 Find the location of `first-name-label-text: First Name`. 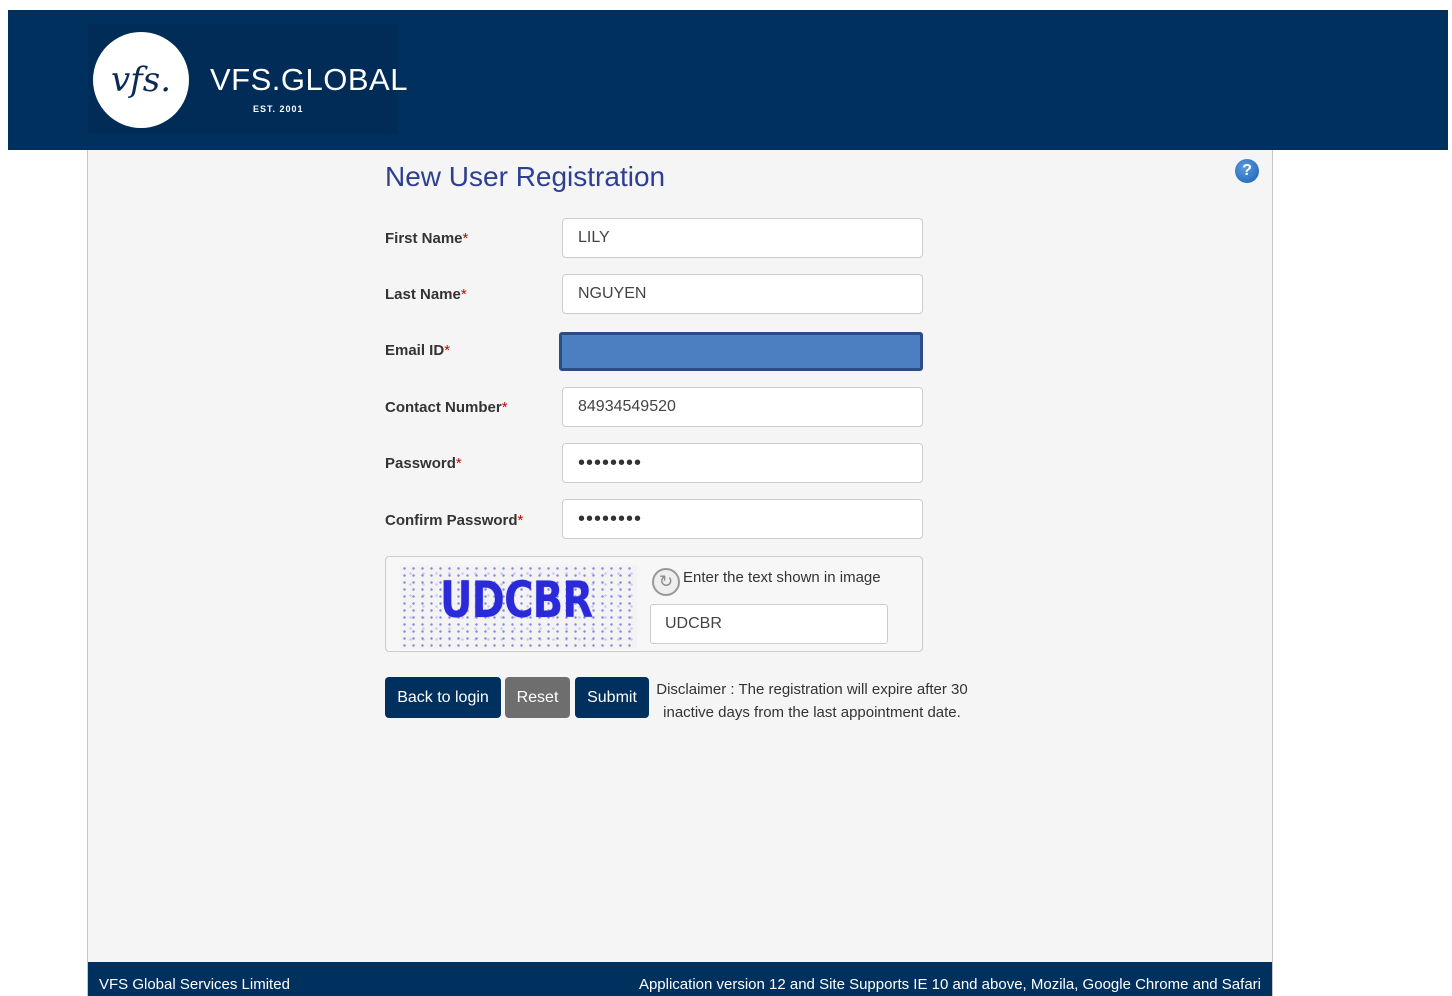

first-name-label-text: First Name is located at coordinates (424, 238).